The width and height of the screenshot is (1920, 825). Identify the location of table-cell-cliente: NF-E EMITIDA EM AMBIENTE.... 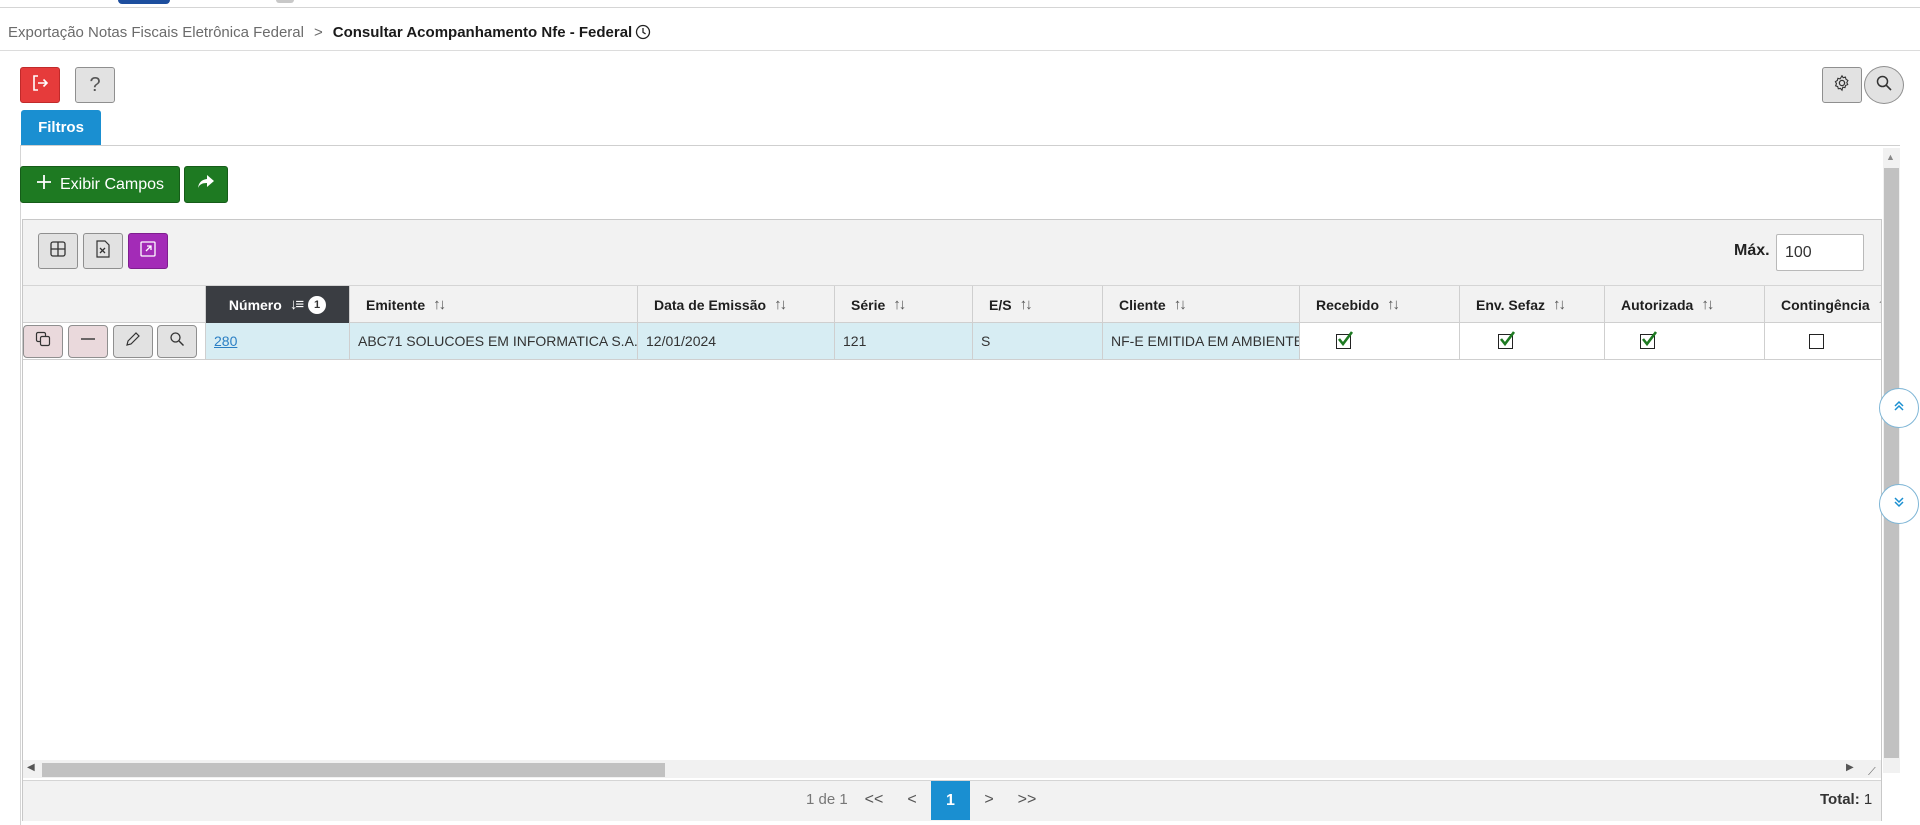
(1201, 341).